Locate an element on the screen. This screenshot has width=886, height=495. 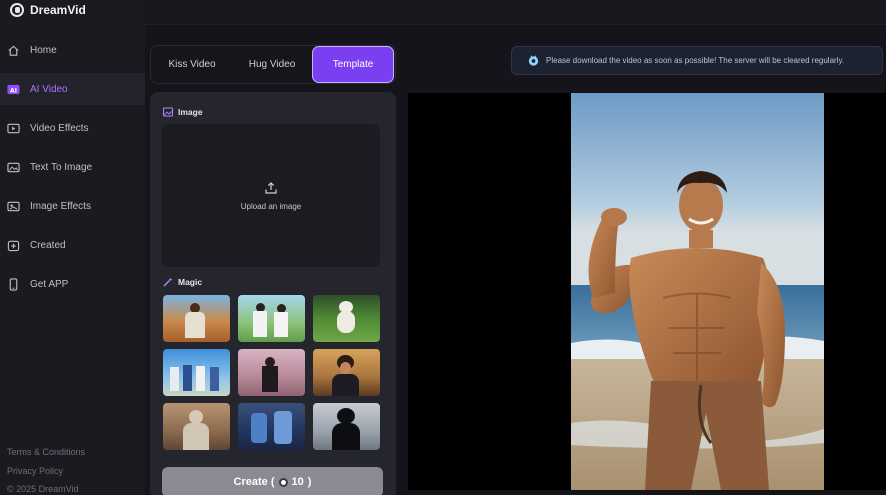
app-logo: DreamVid is located at coordinates (48, 10).